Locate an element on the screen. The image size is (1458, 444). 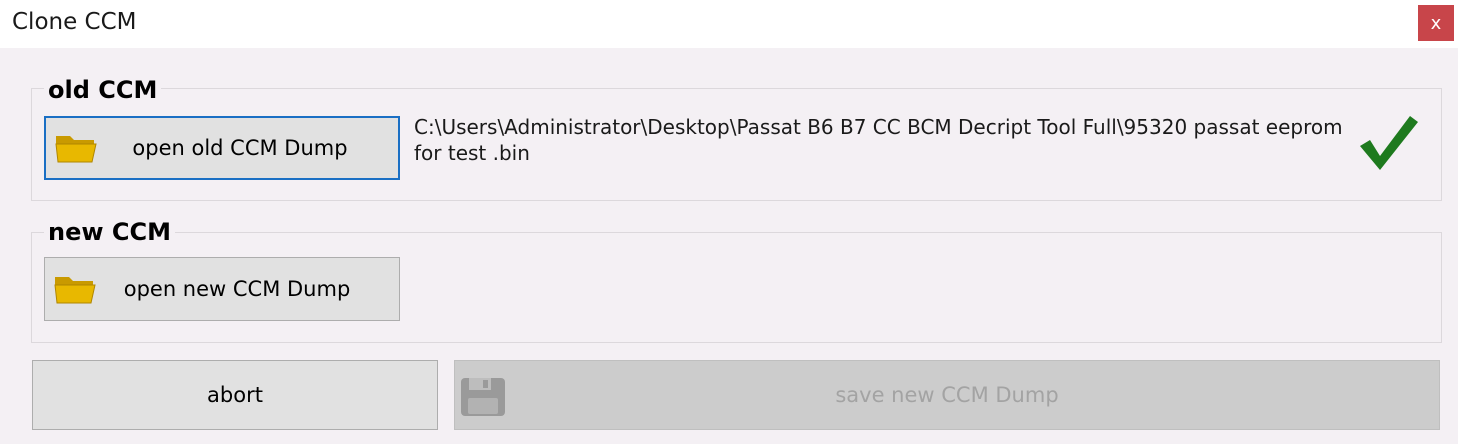
abort-button: abort is located at coordinates (235, 395).